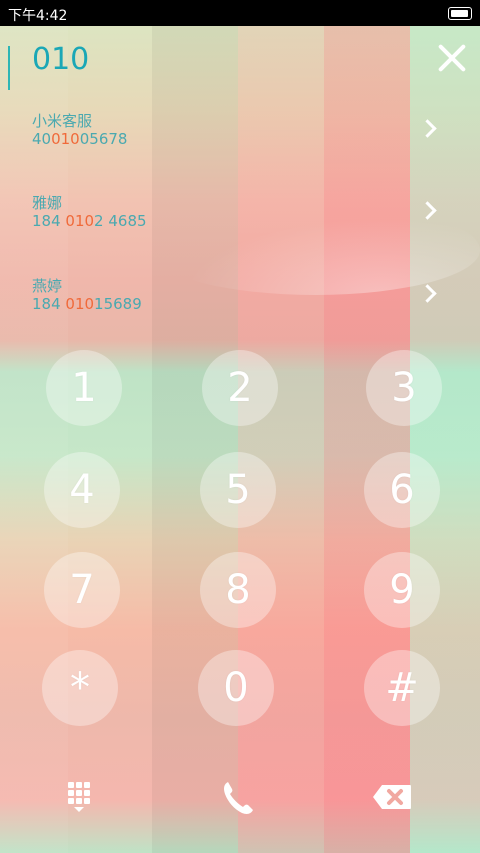 The image size is (480, 853). I want to click on key-star: *, so click(80, 688).